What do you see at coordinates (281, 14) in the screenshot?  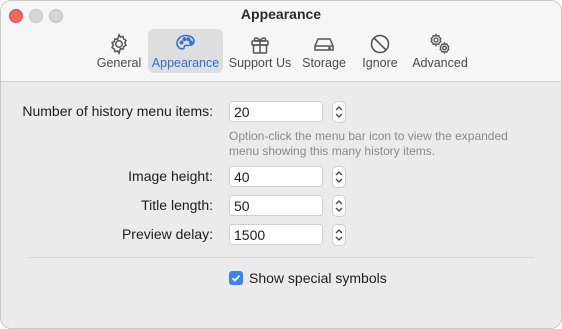 I see `window-title: Appearance` at bounding box center [281, 14].